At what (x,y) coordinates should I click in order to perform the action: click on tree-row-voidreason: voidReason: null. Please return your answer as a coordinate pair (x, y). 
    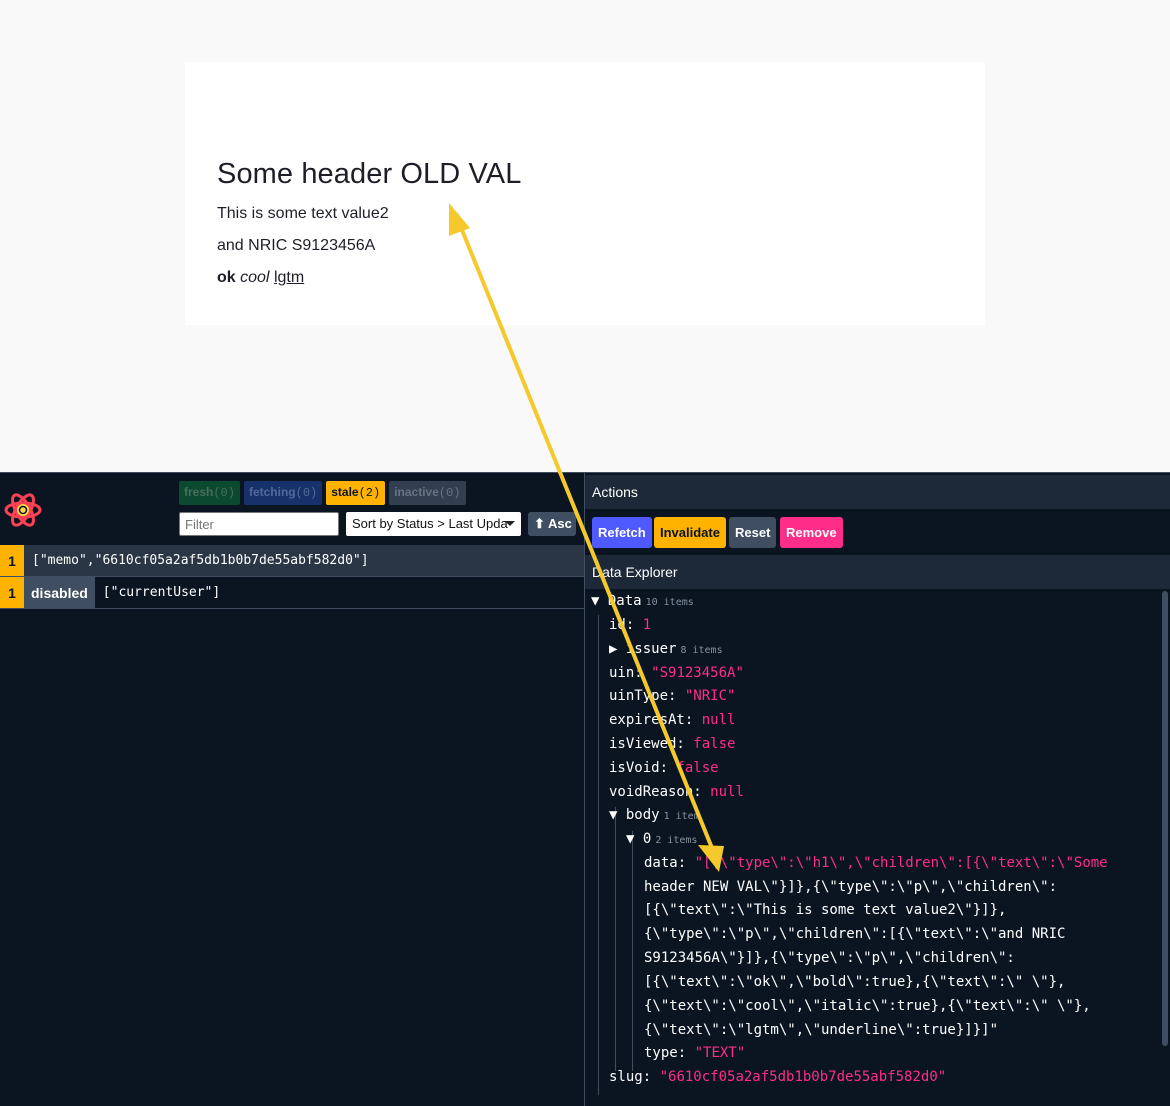
    Looking at the image, I should click on (676, 792).